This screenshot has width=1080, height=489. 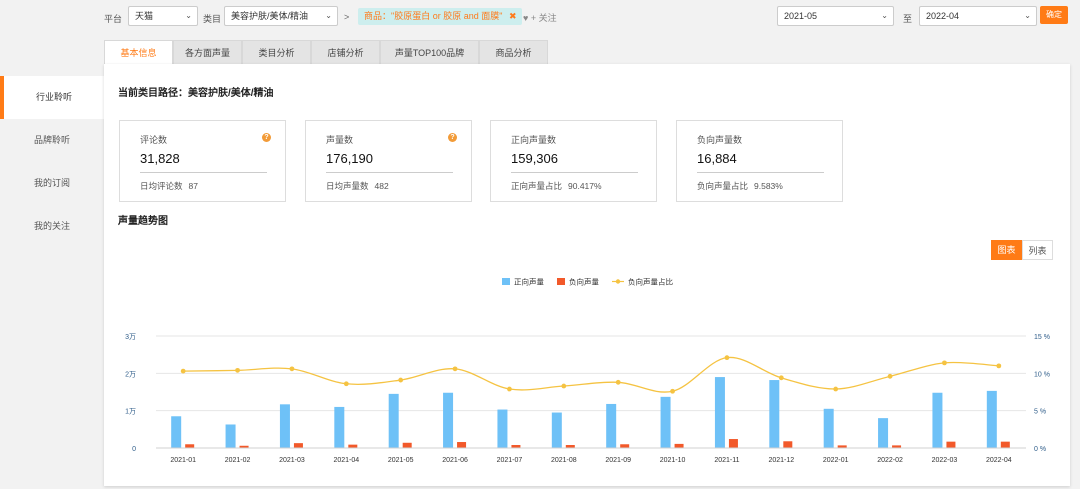 I want to click on x-axis-tick: 2021-09, so click(x=618, y=460).